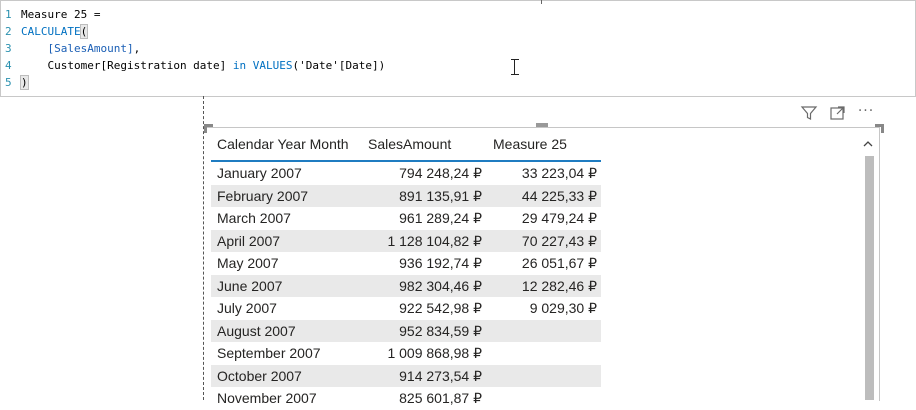 Image resolution: width=916 pixels, height=410 pixels. I want to click on resize-handle-top-right, so click(879, 128).